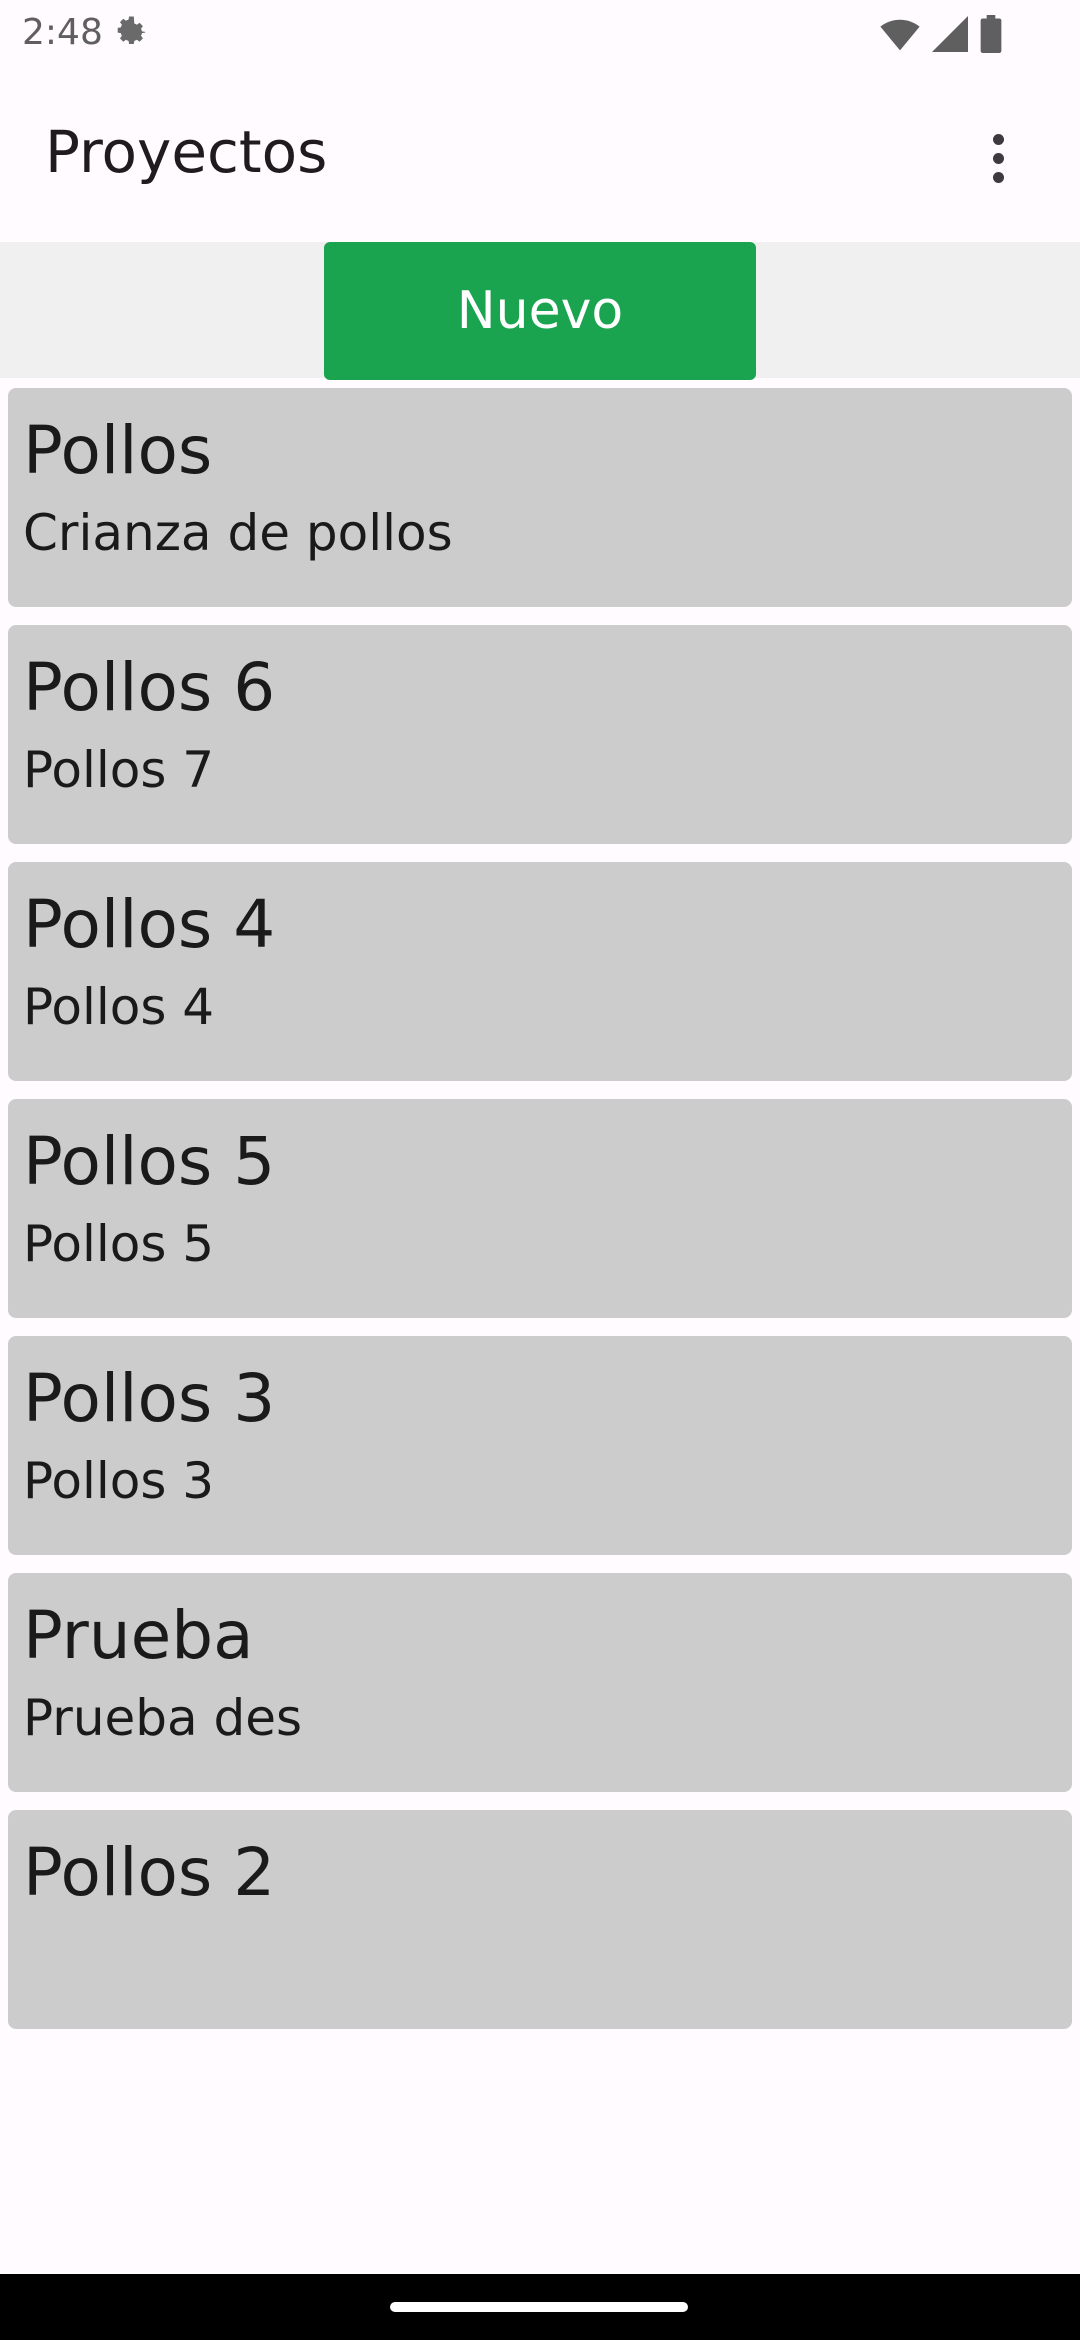 This screenshot has width=1080, height=2340. I want to click on navigation-bar, so click(540, 2307).